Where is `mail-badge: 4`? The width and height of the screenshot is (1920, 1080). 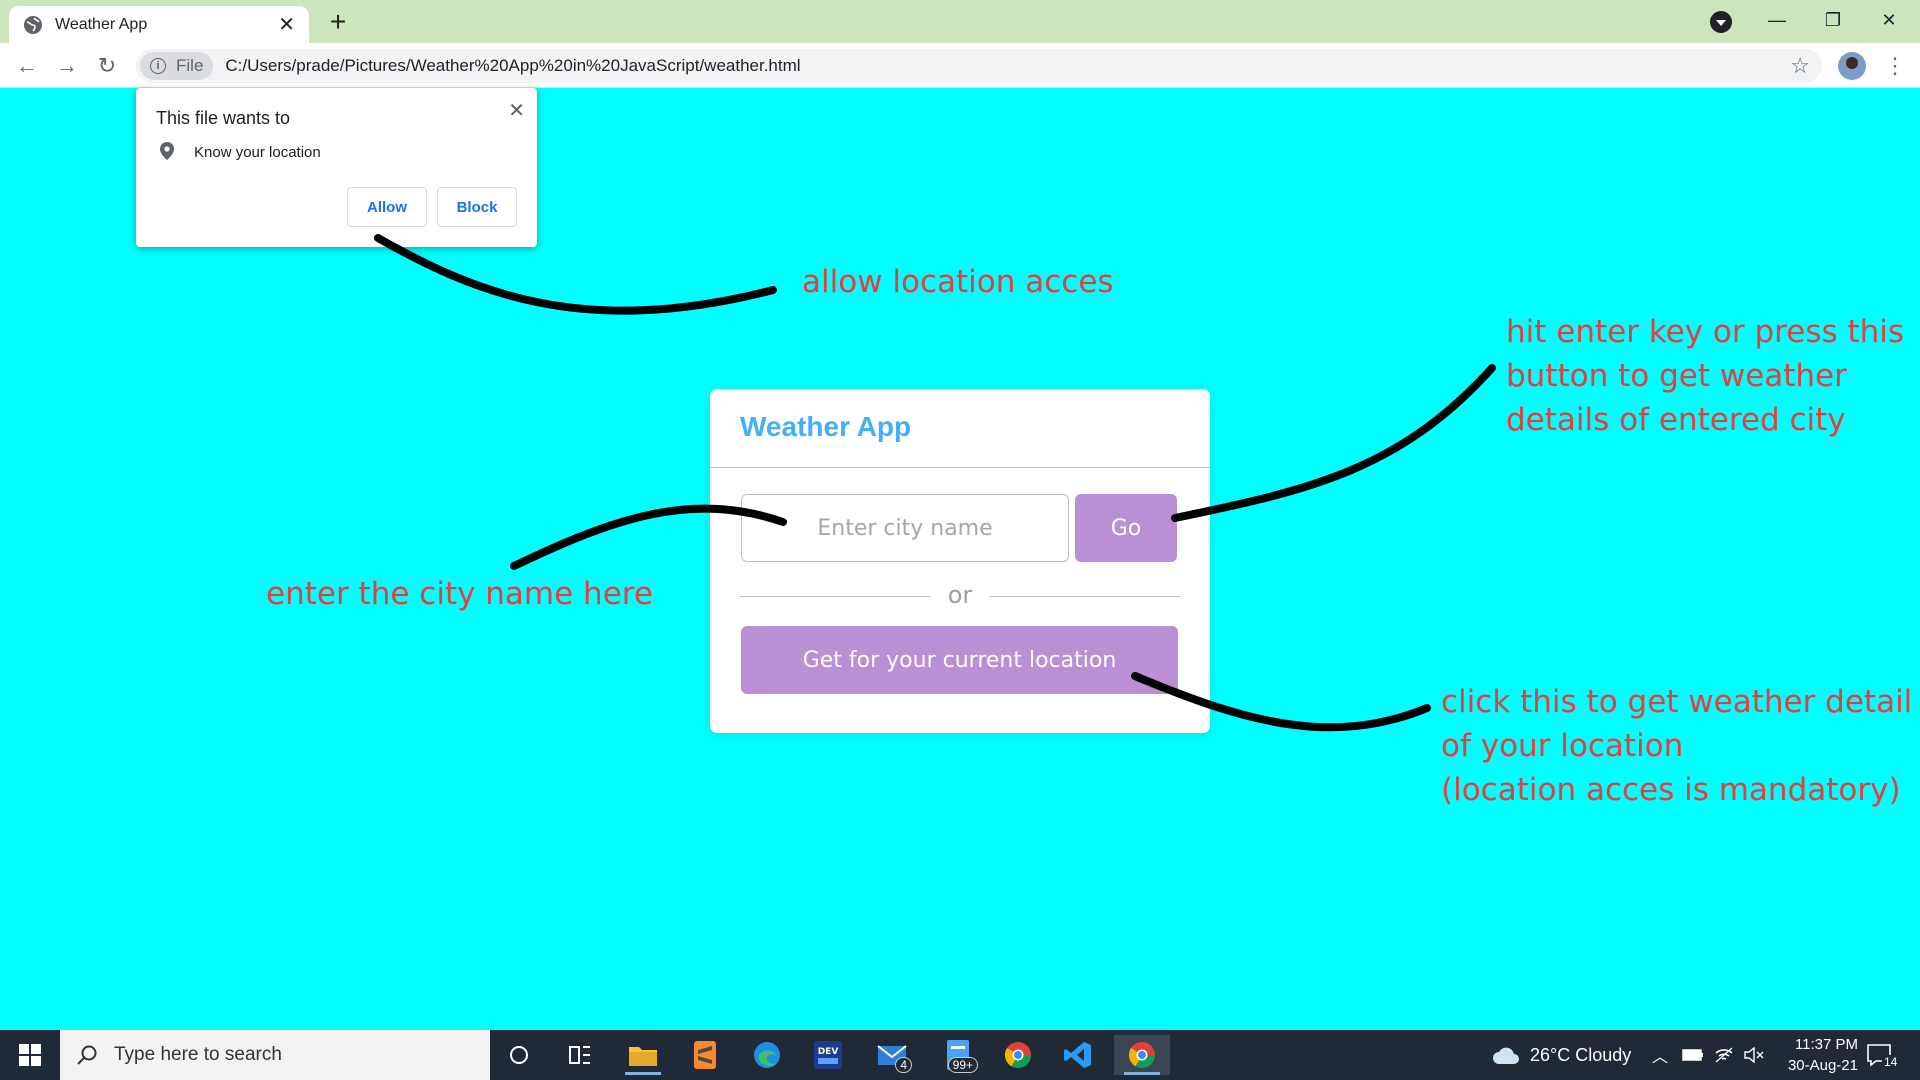 mail-badge: 4 is located at coordinates (903, 1065).